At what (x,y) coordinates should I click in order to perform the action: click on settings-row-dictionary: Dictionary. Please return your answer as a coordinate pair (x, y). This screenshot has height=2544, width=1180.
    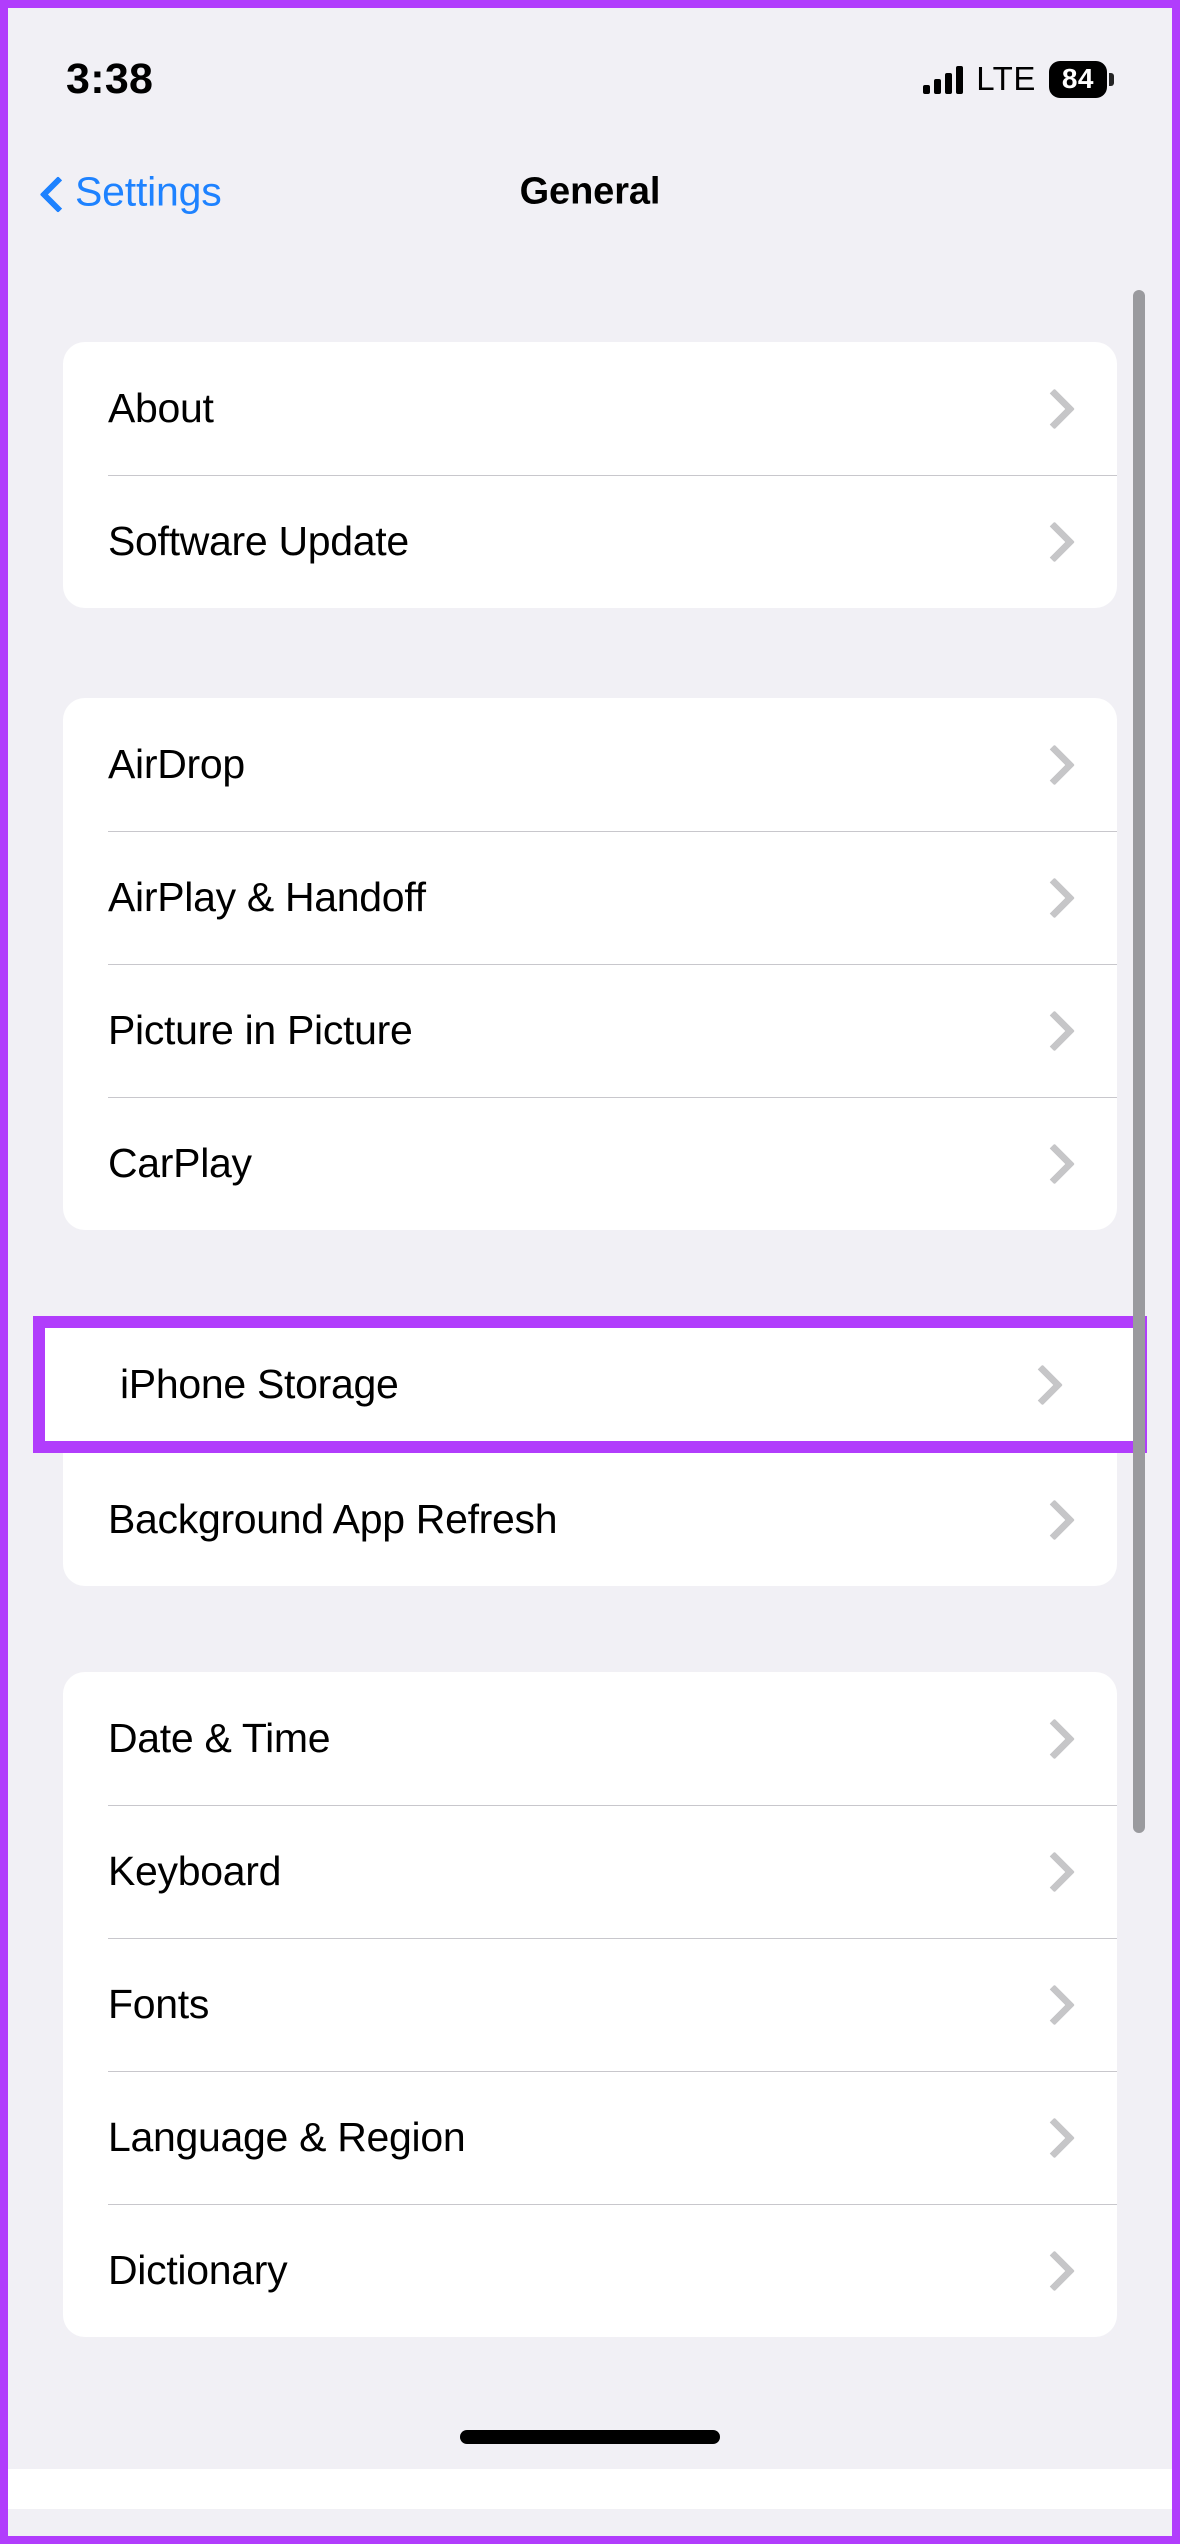
    Looking at the image, I should click on (590, 2270).